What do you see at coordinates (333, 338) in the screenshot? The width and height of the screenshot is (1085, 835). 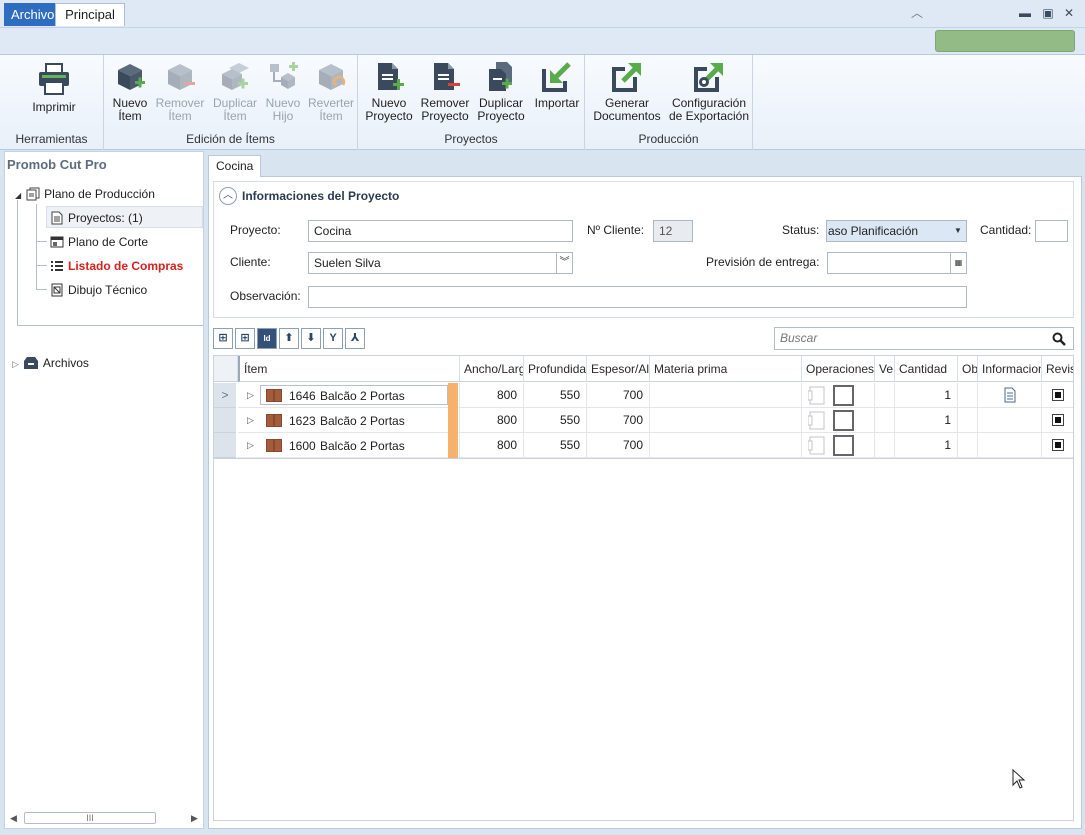 I see `merge-icon: Y` at bounding box center [333, 338].